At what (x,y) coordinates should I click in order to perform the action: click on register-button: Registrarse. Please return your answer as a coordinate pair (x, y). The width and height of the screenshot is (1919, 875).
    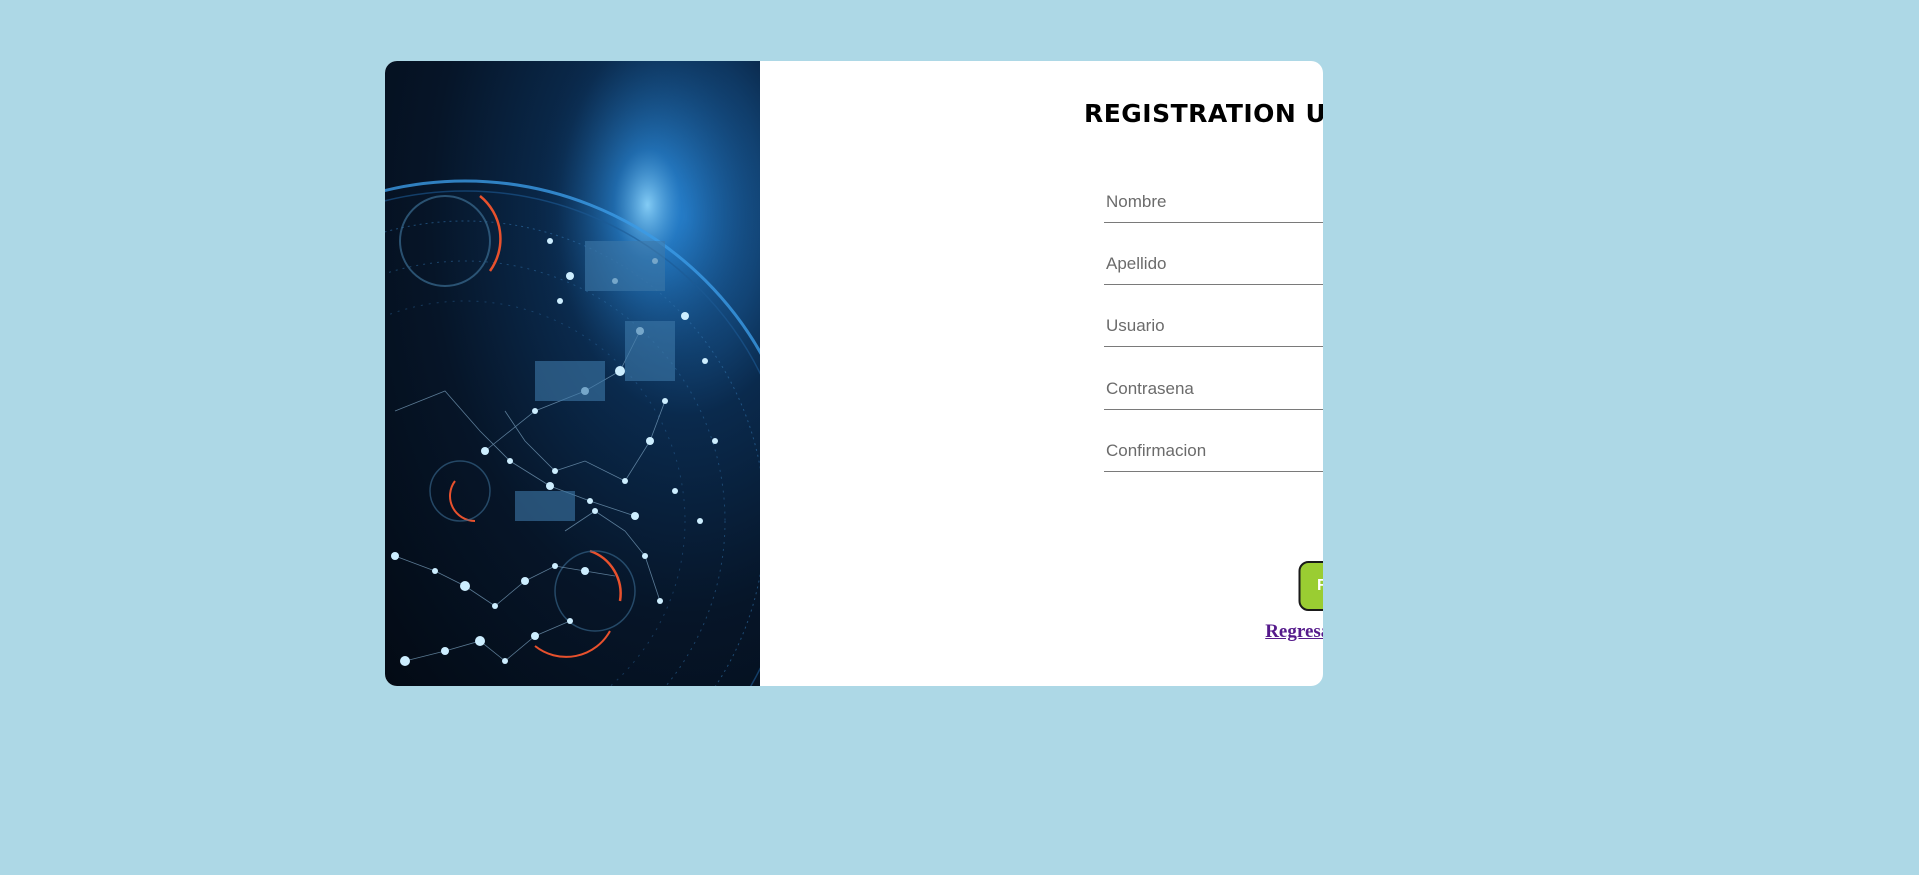
    Looking at the image, I should click on (1310, 586).